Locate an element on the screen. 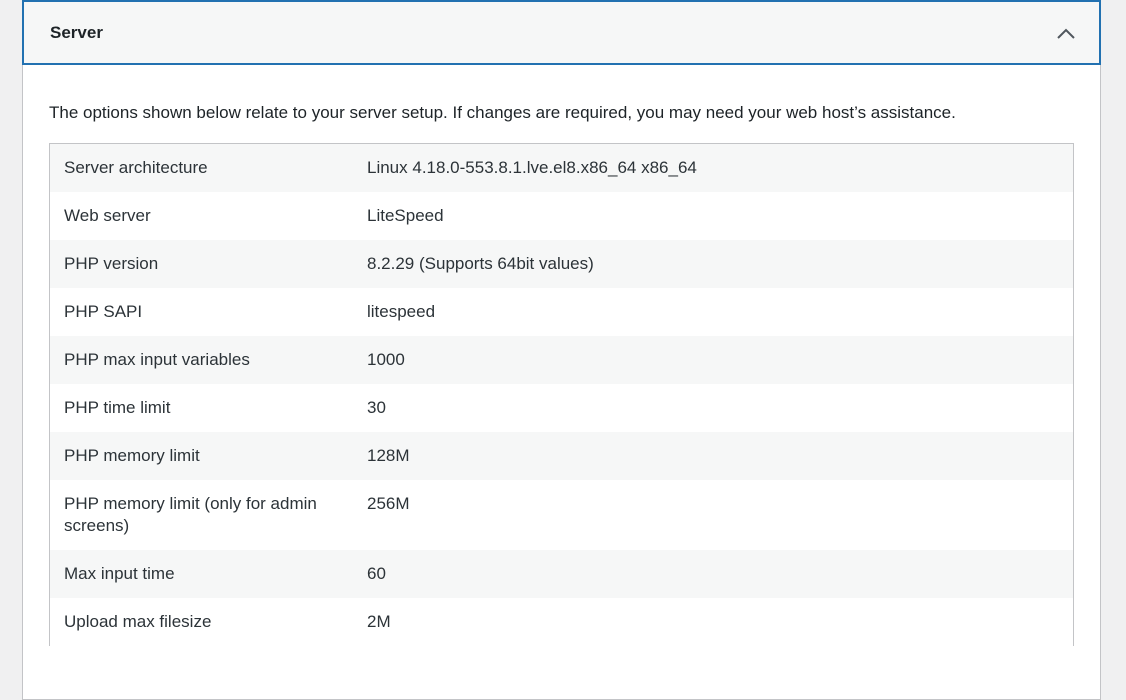 The height and width of the screenshot is (700, 1126). row-value: 128M is located at coordinates (388, 455).